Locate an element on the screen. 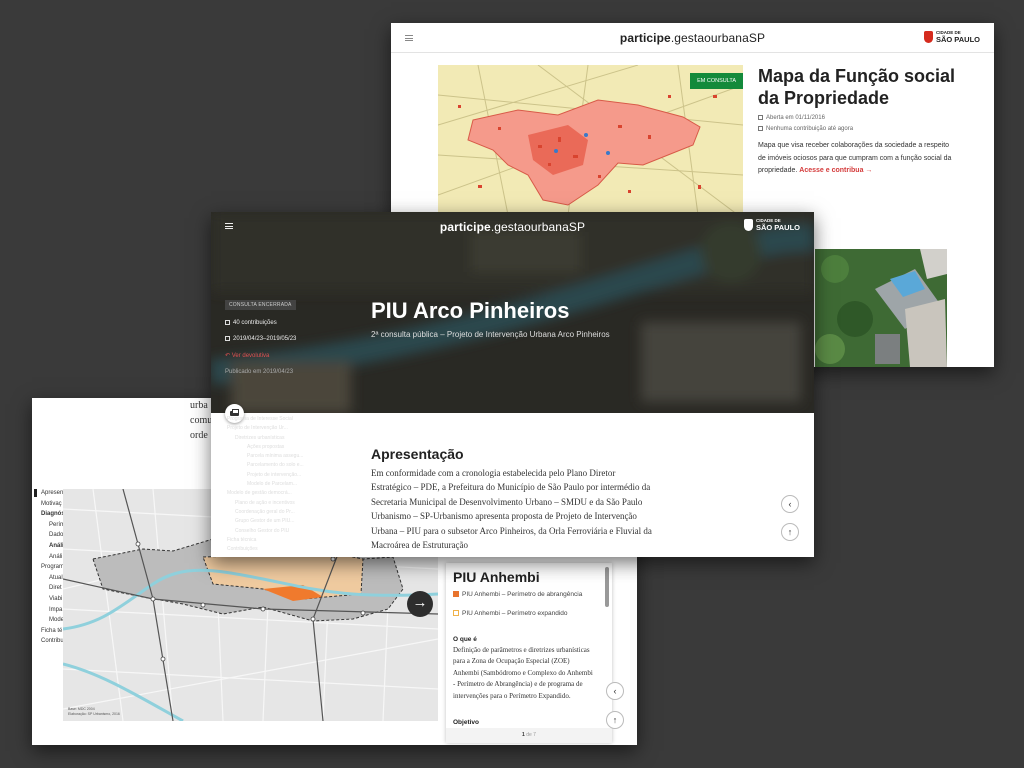  status-badge: CONSULTA ENCERRADA is located at coordinates (260, 305).